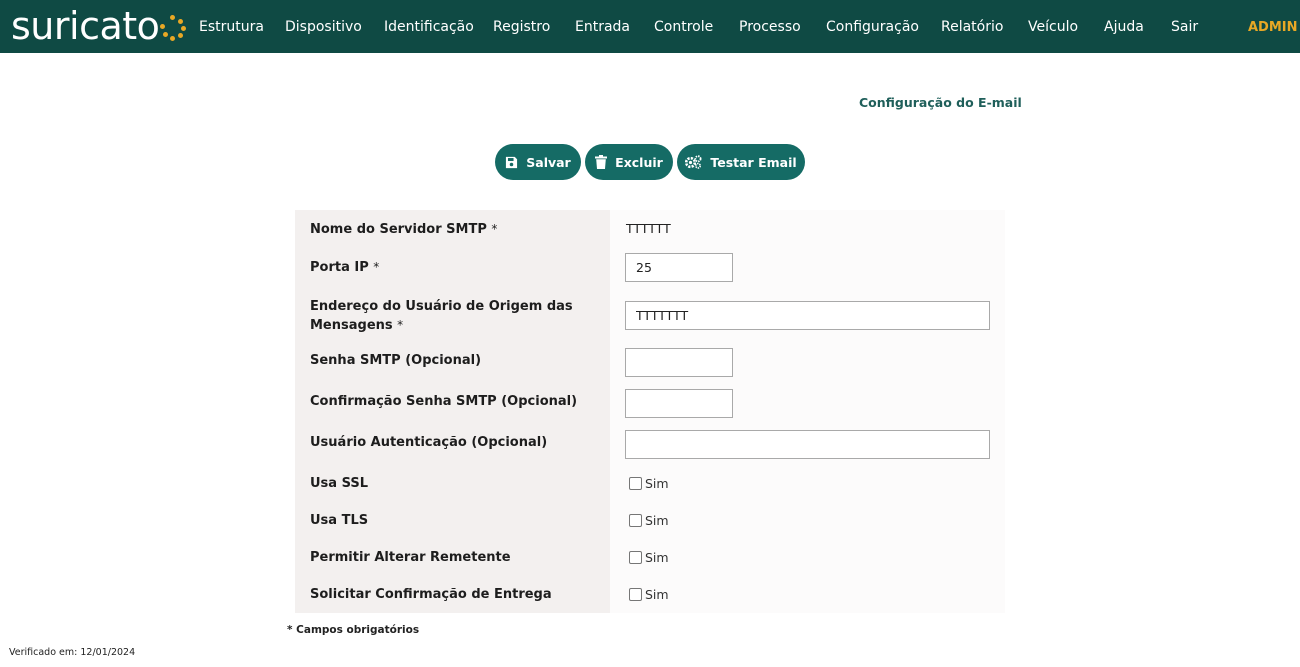 Image resolution: width=1300 pixels, height=667 pixels. What do you see at coordinates (548, 162) in the screenshot?
I see `save-button-label: Salvar` at bounding box center [548, 162].